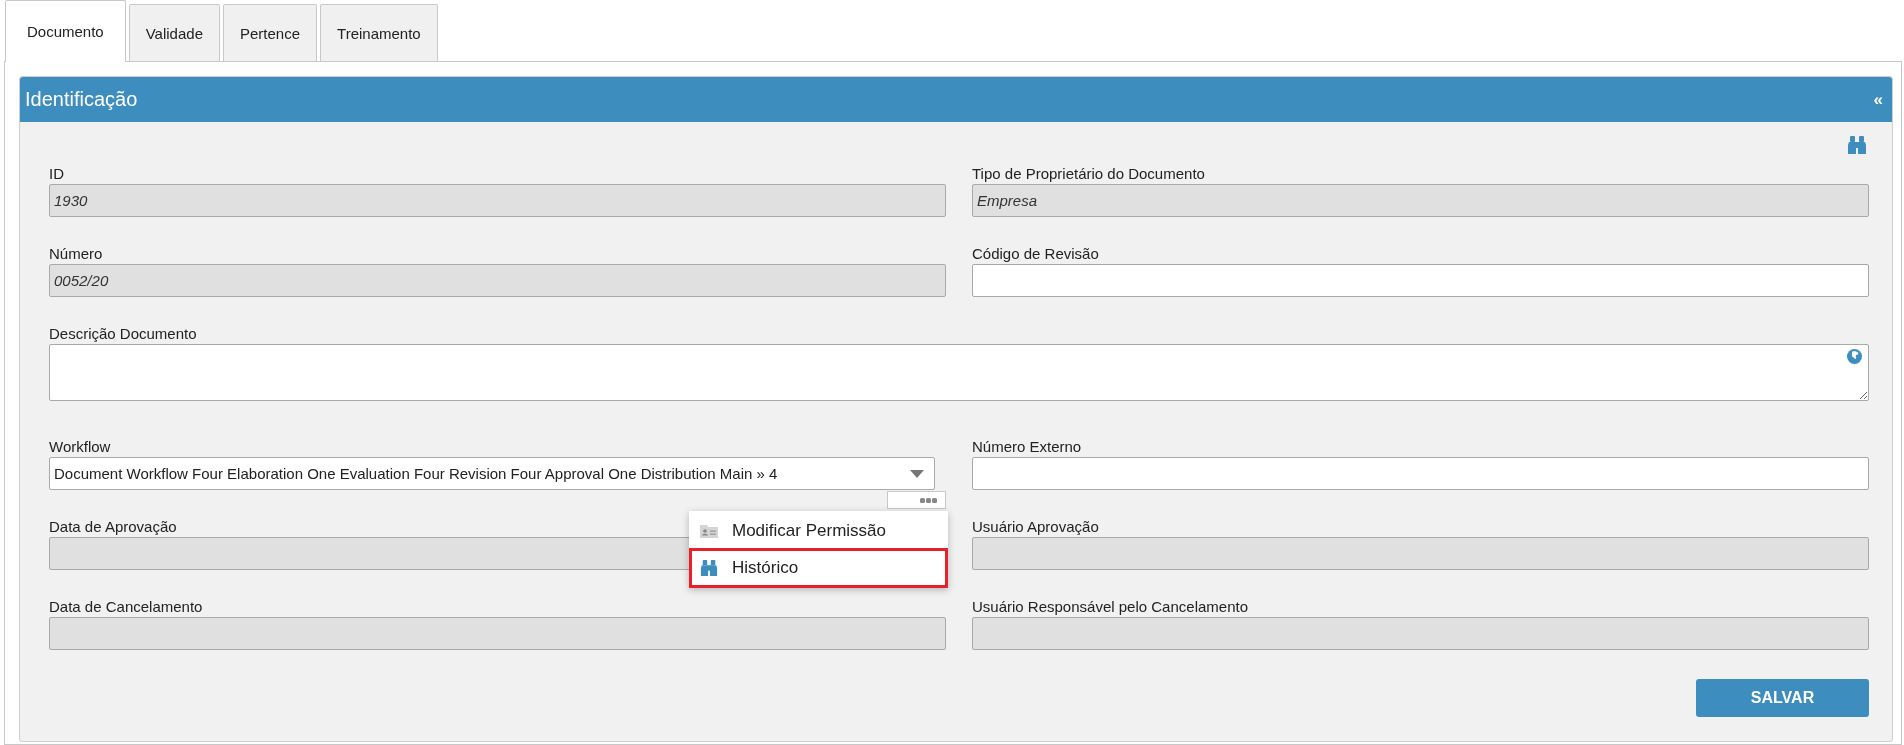 The image size is (1904, 745). I want to click on menu-item: Histórico, so click(818, 568).